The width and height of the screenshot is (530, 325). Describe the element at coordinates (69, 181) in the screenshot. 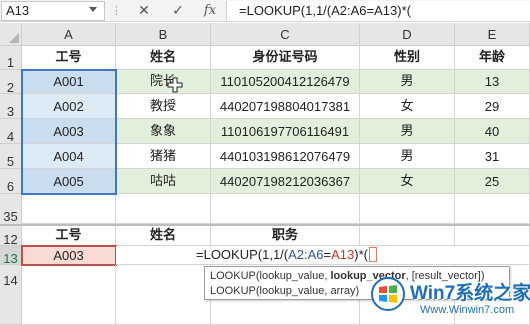

I see `cell-id: A005` at that location.